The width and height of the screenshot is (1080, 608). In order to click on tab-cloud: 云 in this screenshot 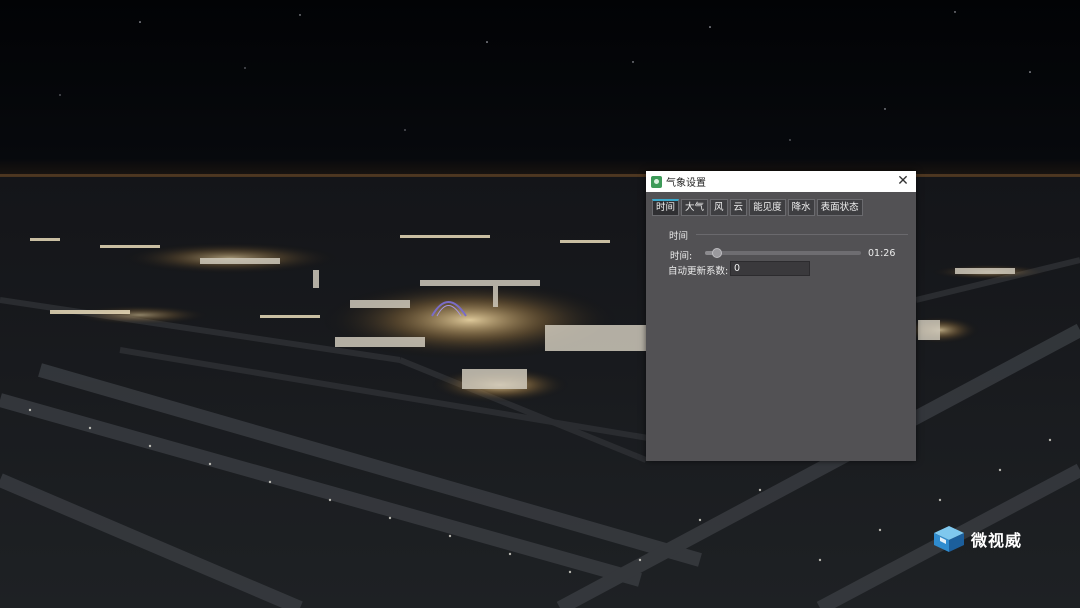, I will do `click(738, 207)`.